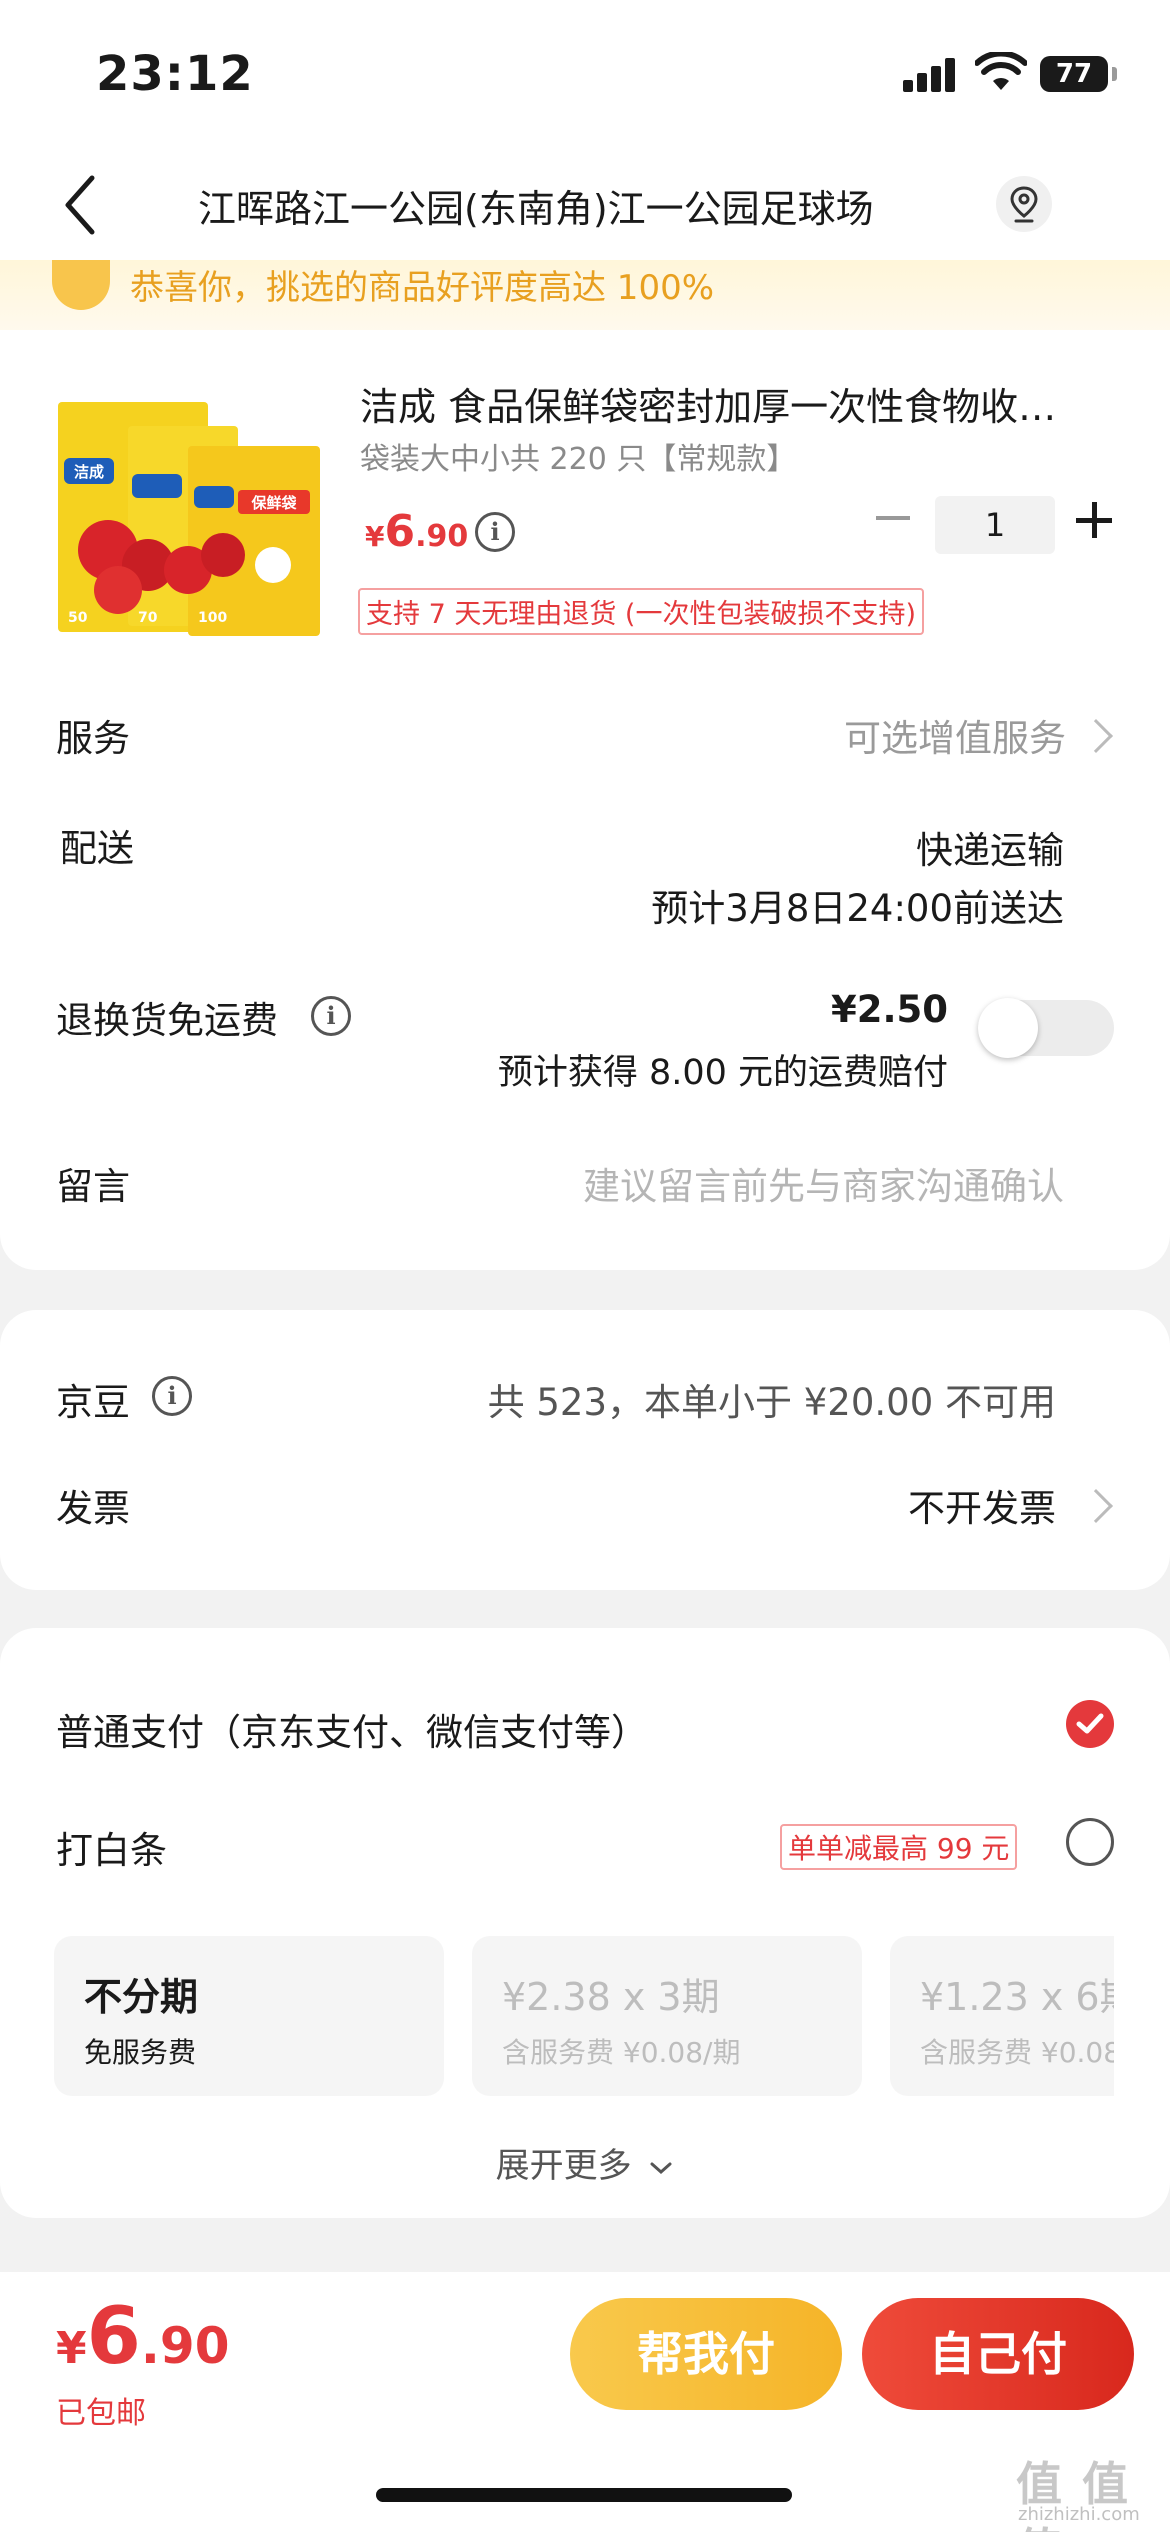 The height and width of the screenshot is (2532, 1170). I want to click on home-indicator, so click(584, 2495).